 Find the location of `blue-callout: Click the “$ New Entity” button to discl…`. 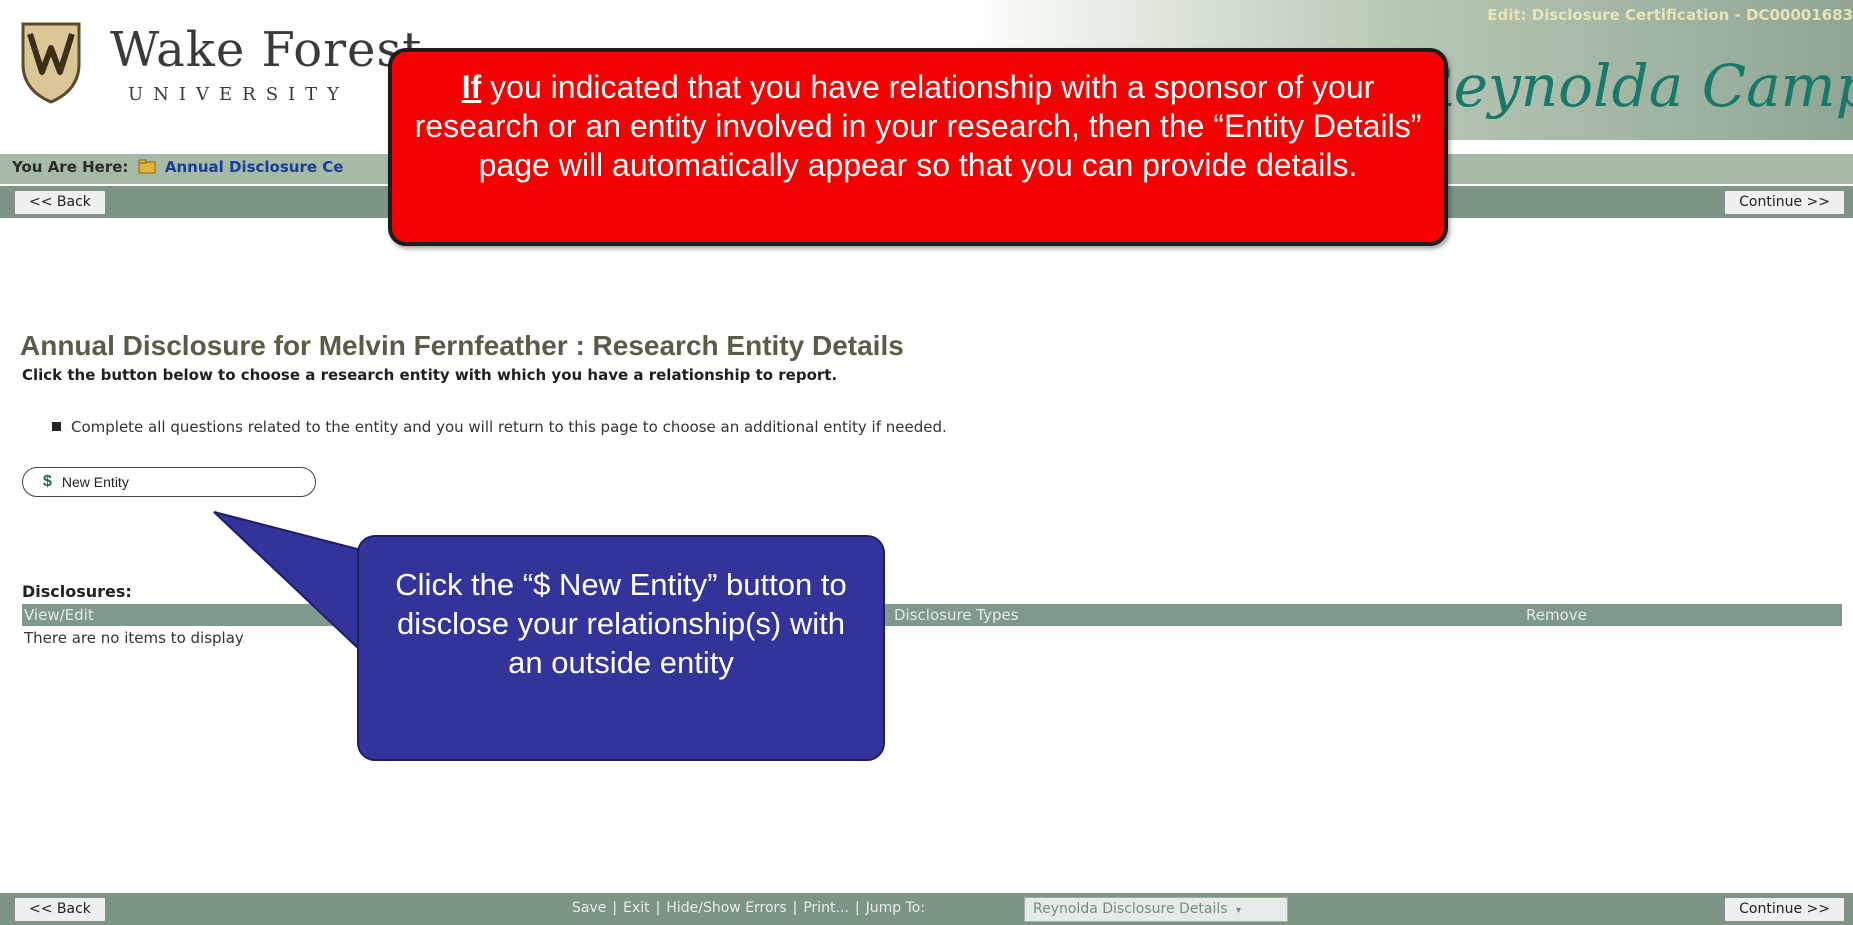

blue-callout: Click the “$ New Entity” button to discl… is located at coordinates (621, 648).